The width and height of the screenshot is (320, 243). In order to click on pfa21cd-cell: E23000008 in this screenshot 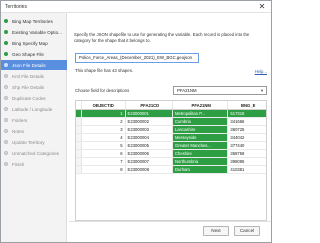, I will do `click(150, 169)`.